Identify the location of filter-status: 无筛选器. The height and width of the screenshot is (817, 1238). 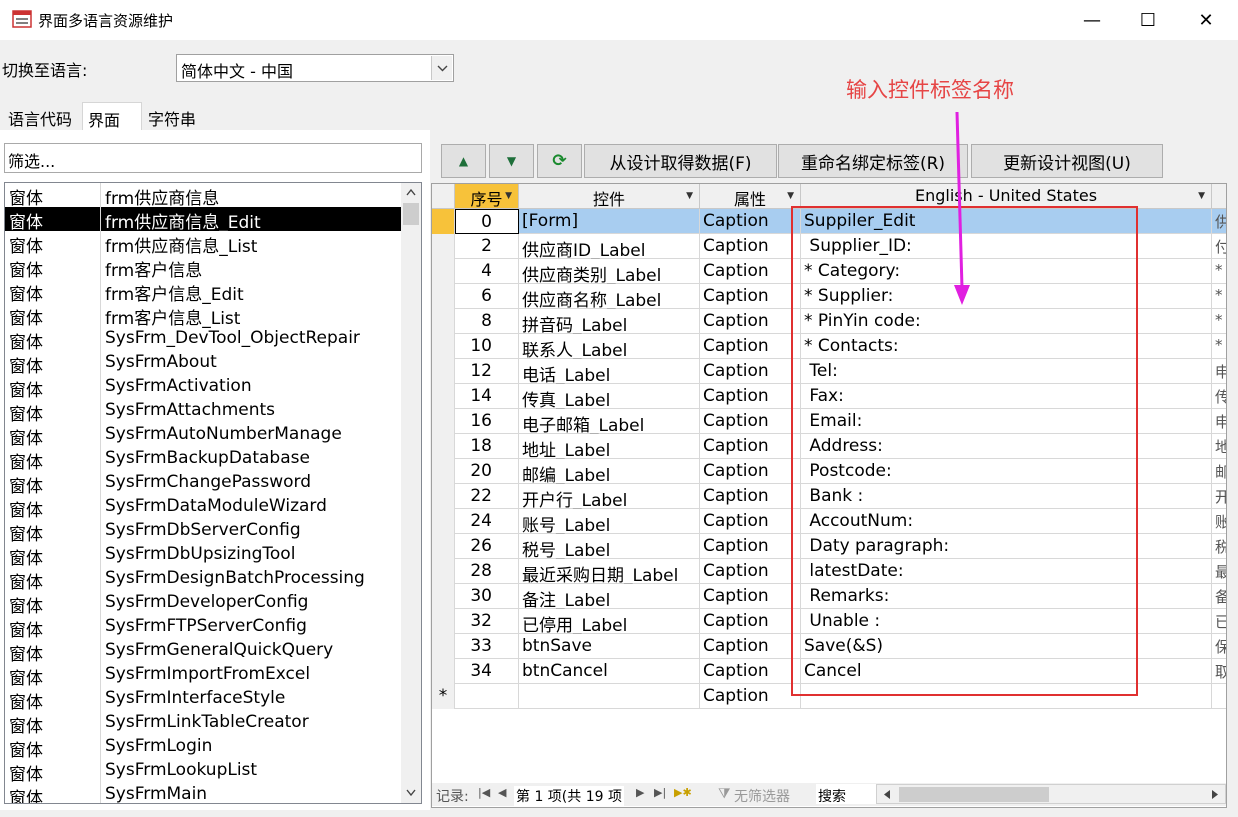
(762, 796).